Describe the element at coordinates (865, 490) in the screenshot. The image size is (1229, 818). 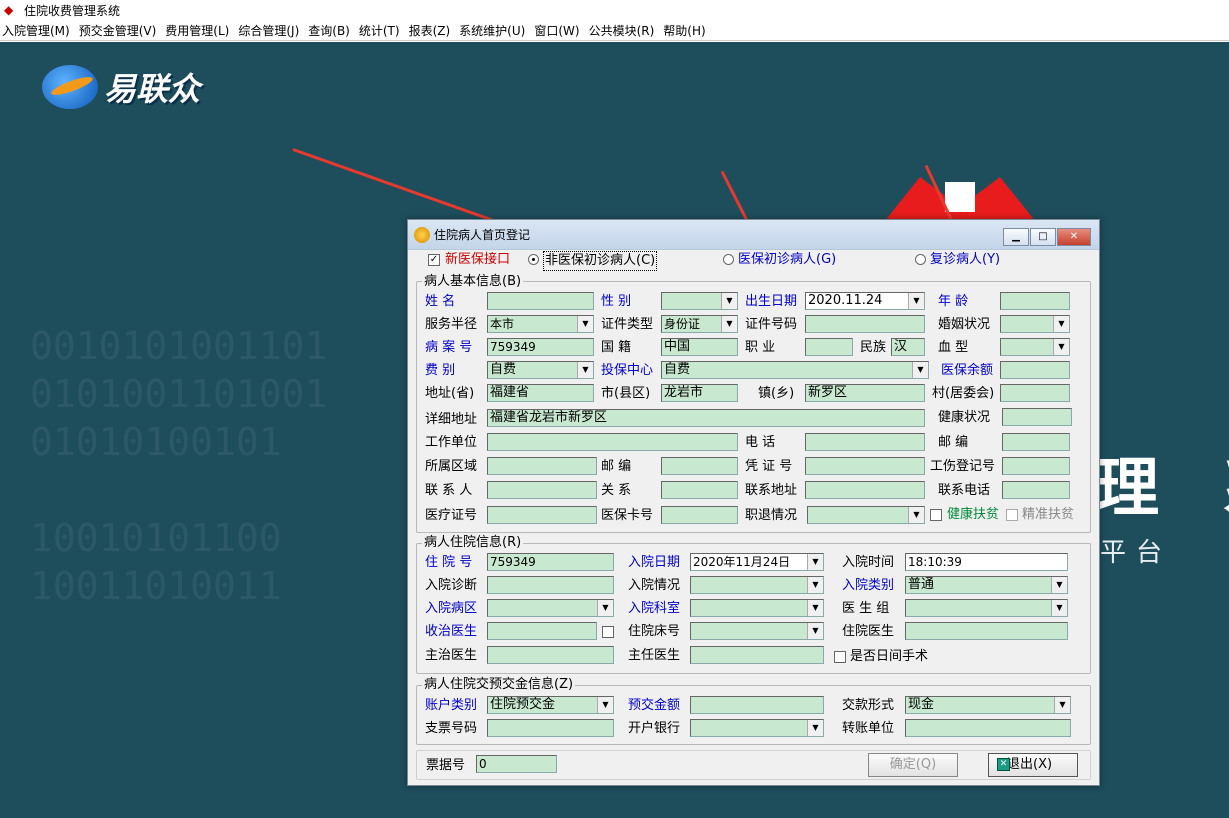
I see `lianxidizhi-input` at that location.